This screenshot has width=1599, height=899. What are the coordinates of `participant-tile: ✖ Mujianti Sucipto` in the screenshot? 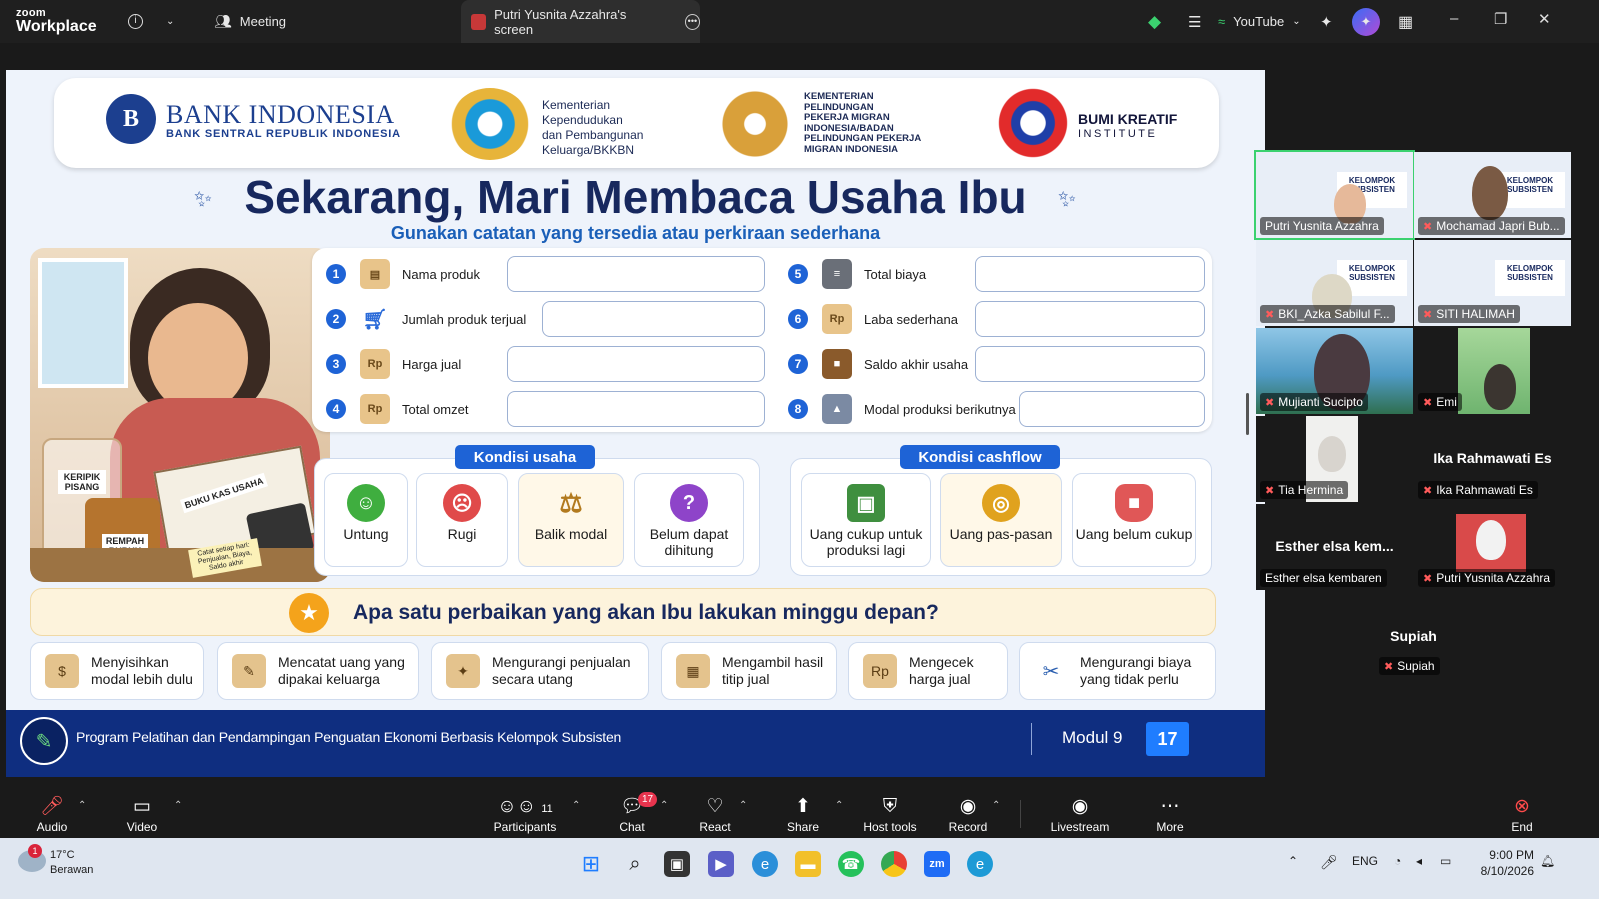 It's located at (1334, 371).